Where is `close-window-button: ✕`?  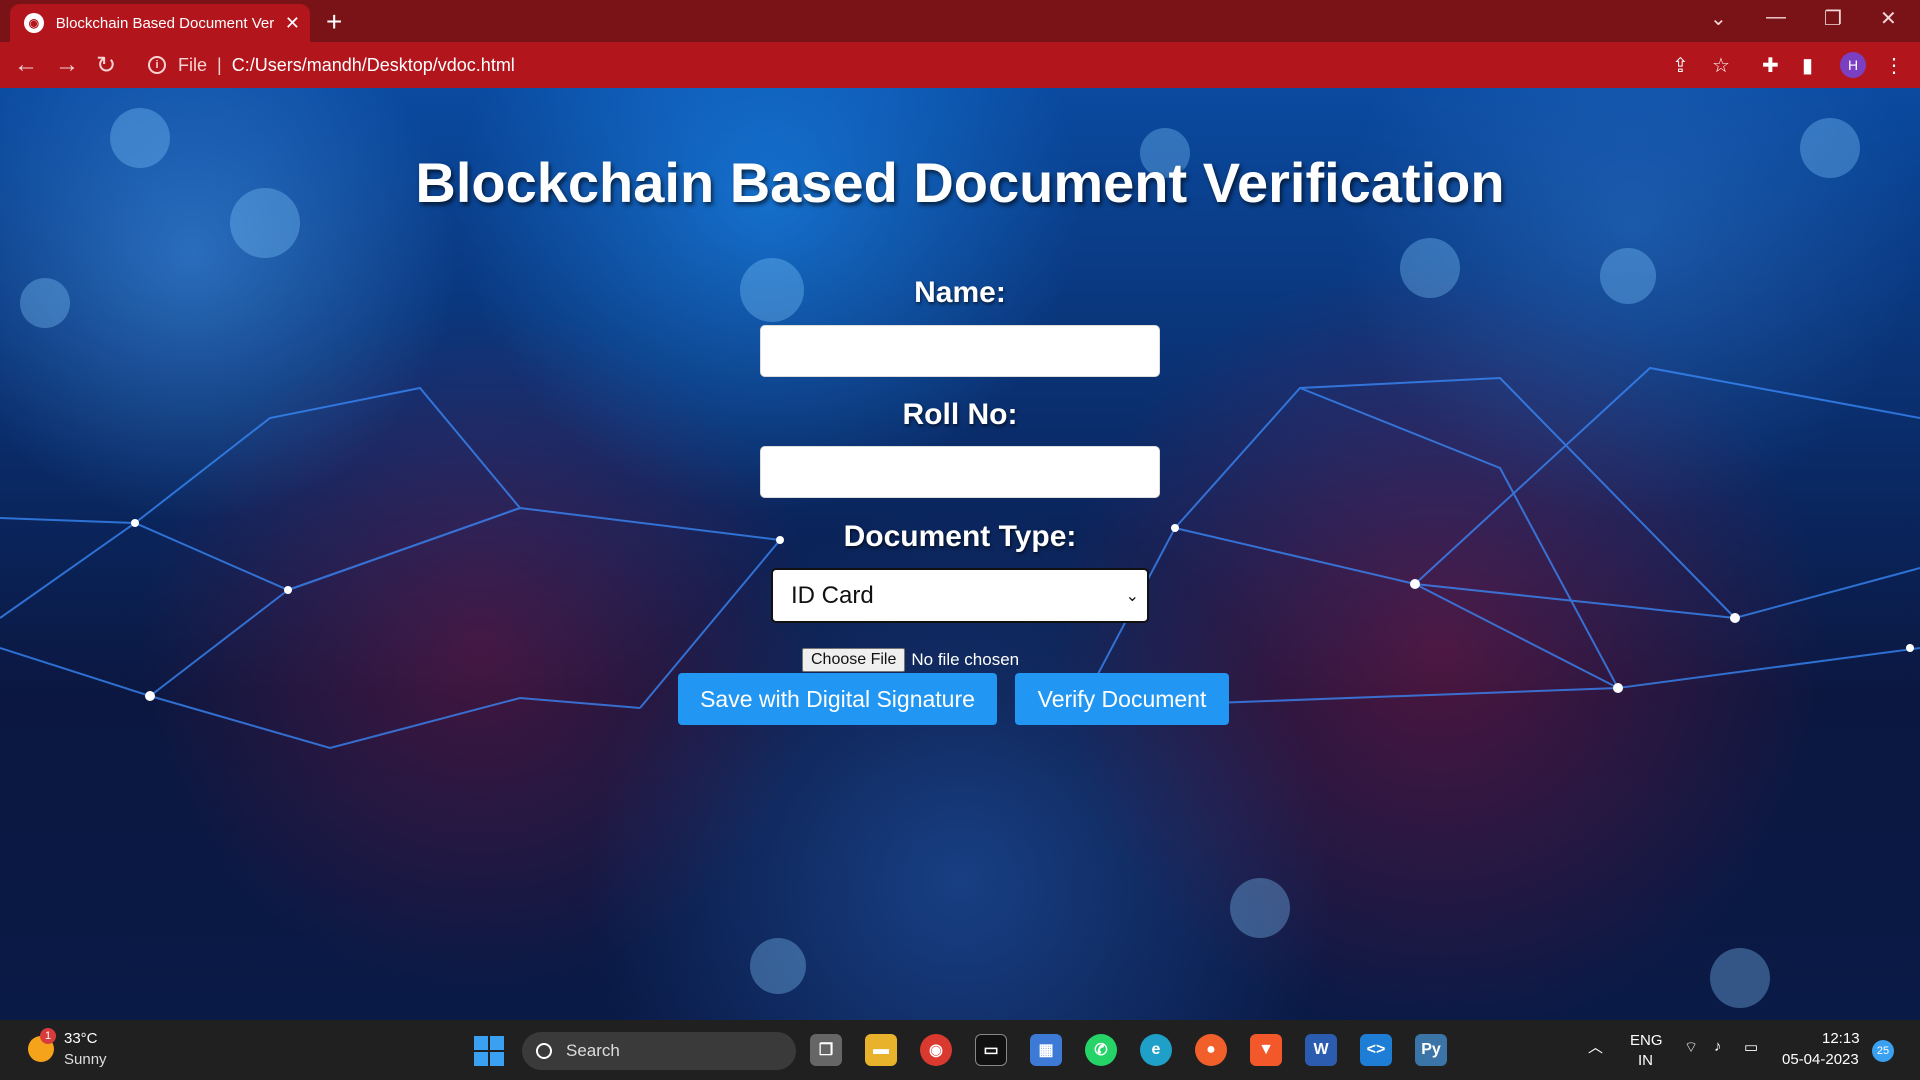
close-window-button: ✕ is located at coordinates (1888, 18).